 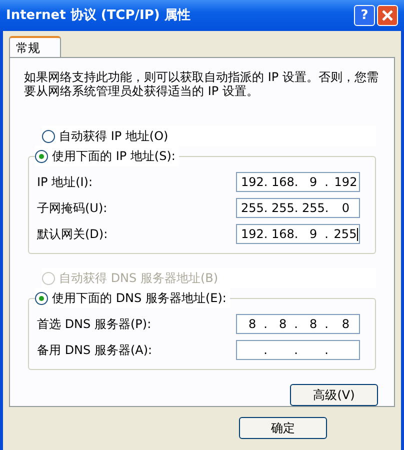 I want to click on close-icon, so click(x=387, y=15).